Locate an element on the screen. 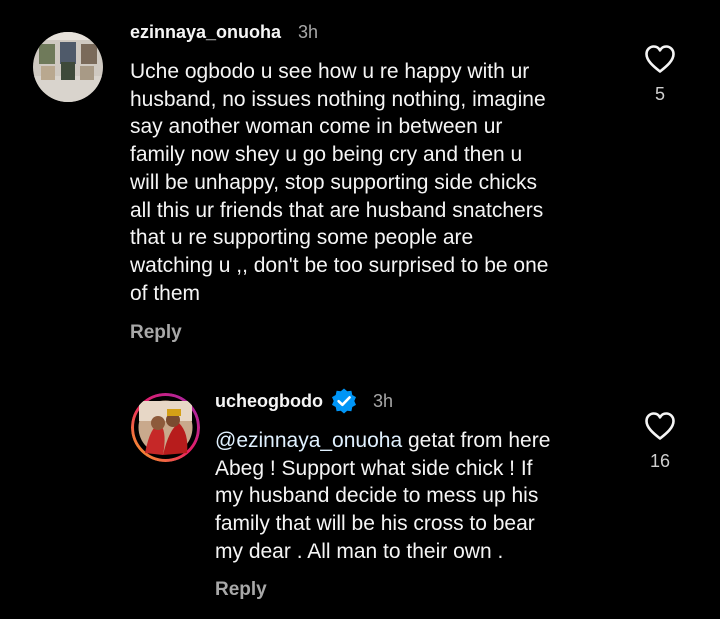 The height and width of the screenshot is (619, 720). comment-line-rest: getat from here is located at coordinates (476, 440).